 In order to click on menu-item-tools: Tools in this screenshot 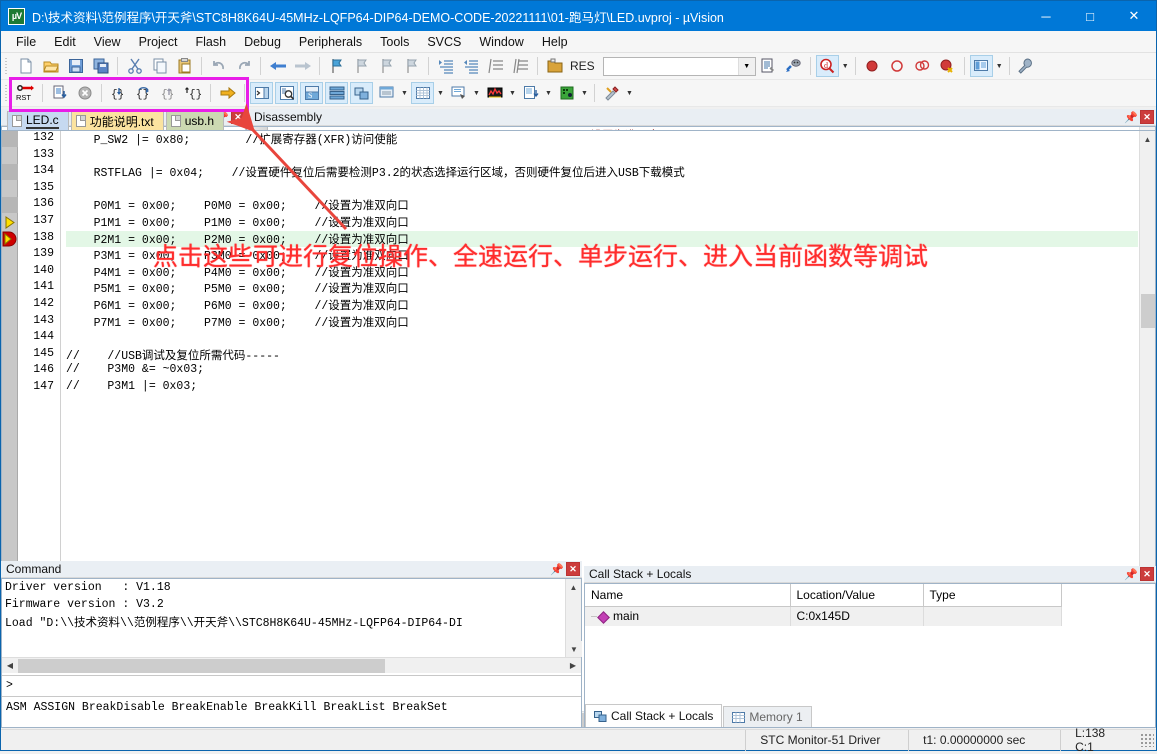, I will do `click(394, 42)`.